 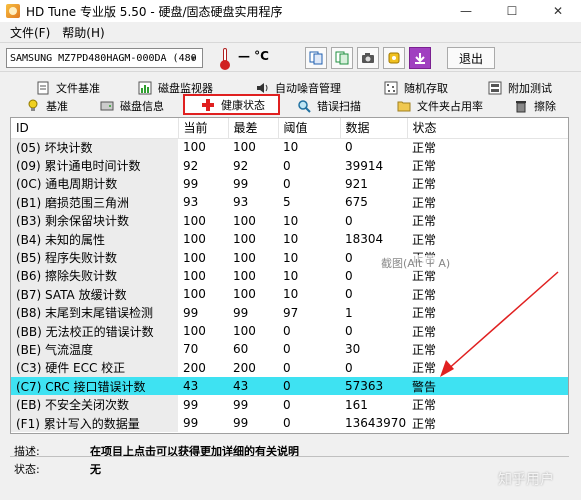 I want to click on tab-folder-usage: 文件夹占用率, so click(x=440, y=106).